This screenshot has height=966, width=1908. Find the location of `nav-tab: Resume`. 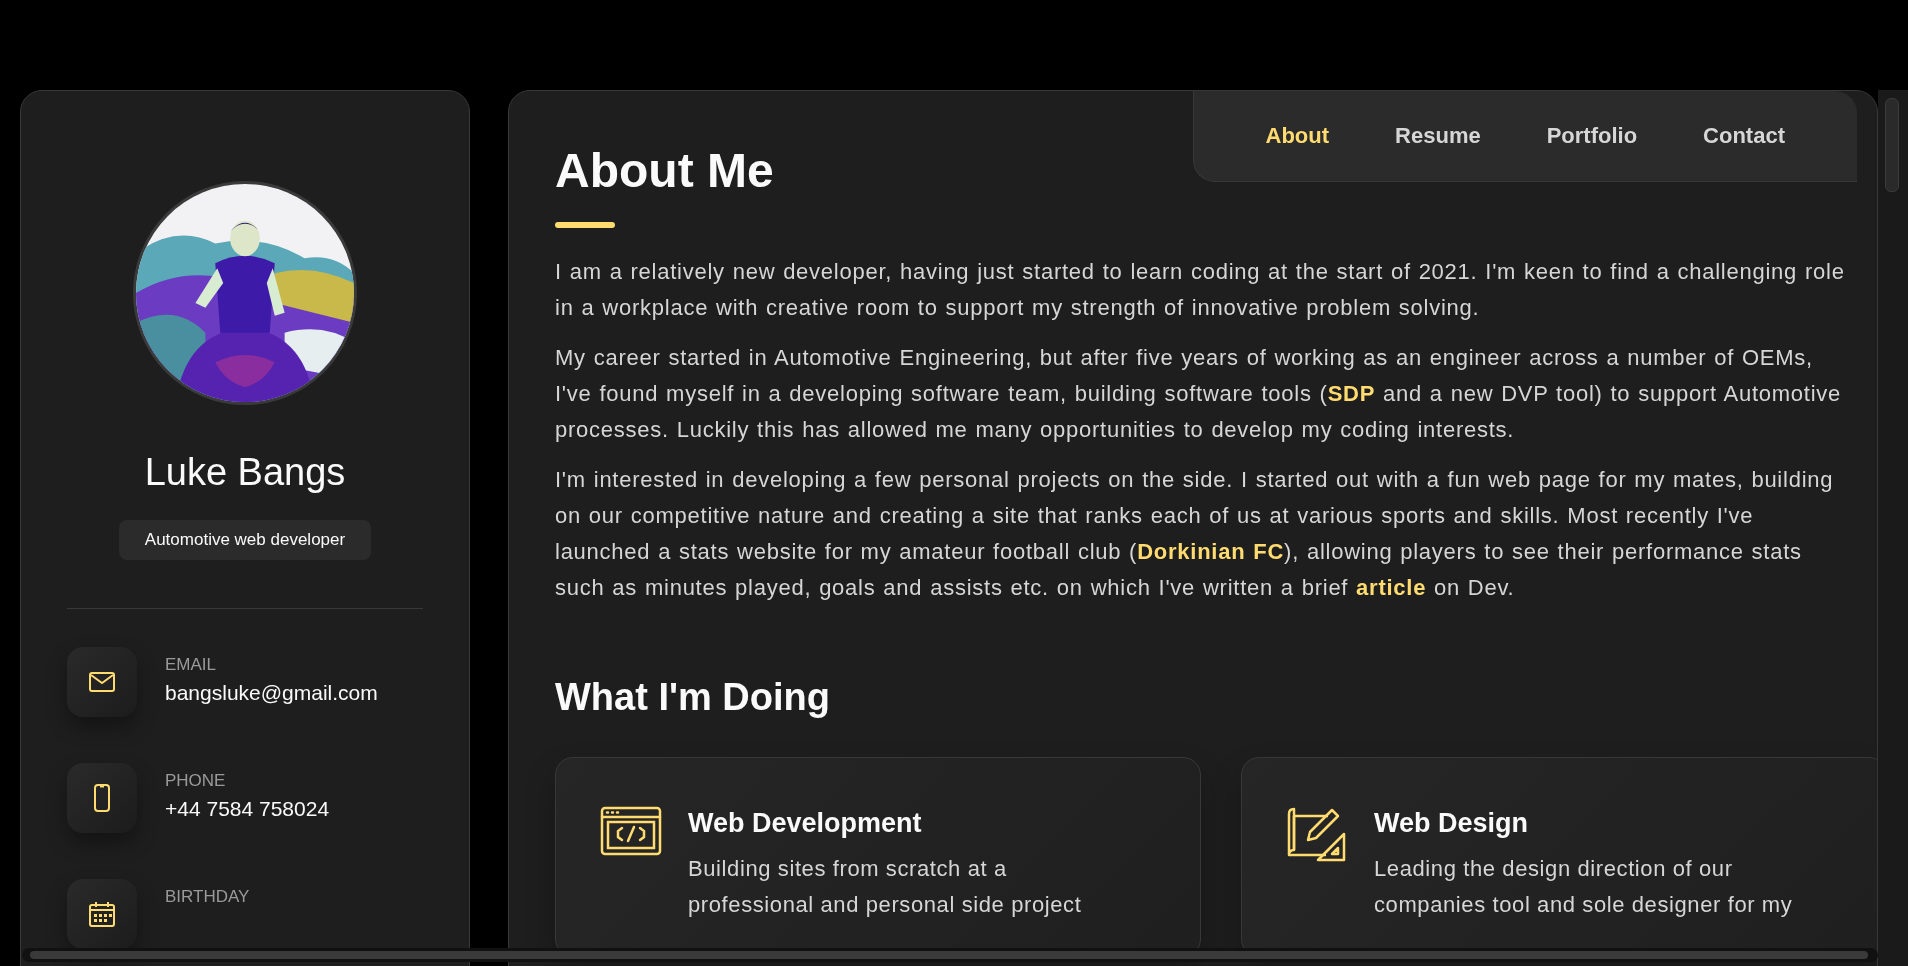

nav-tab: Resume is located at coordinates (1438, 136).